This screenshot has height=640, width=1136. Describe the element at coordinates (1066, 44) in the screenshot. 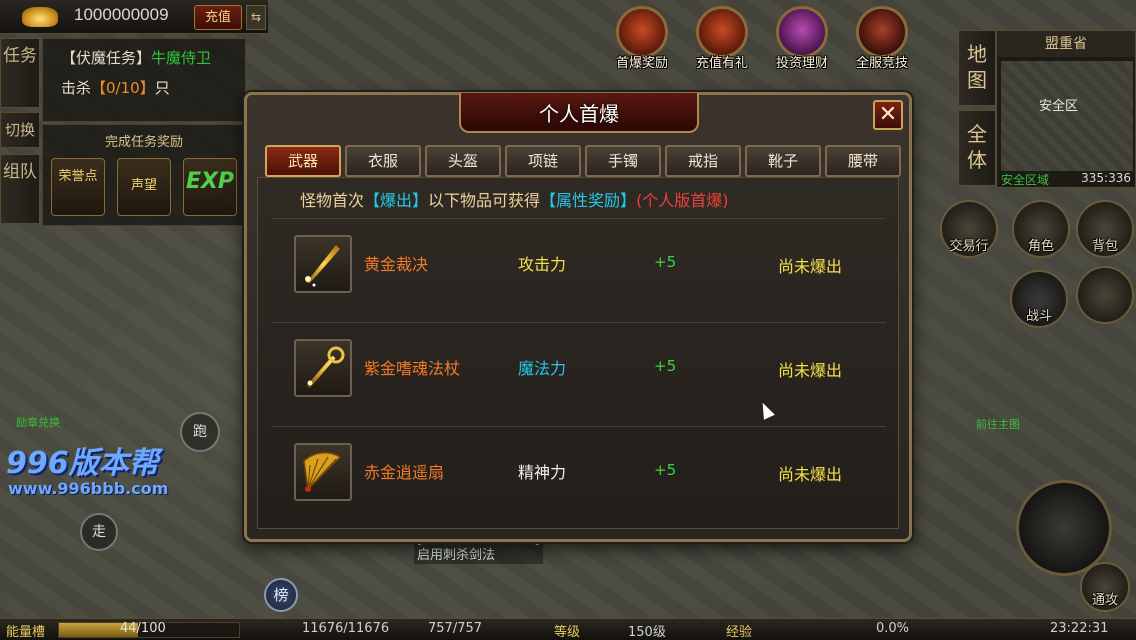

I see `map-name: 盟重省` at that location.